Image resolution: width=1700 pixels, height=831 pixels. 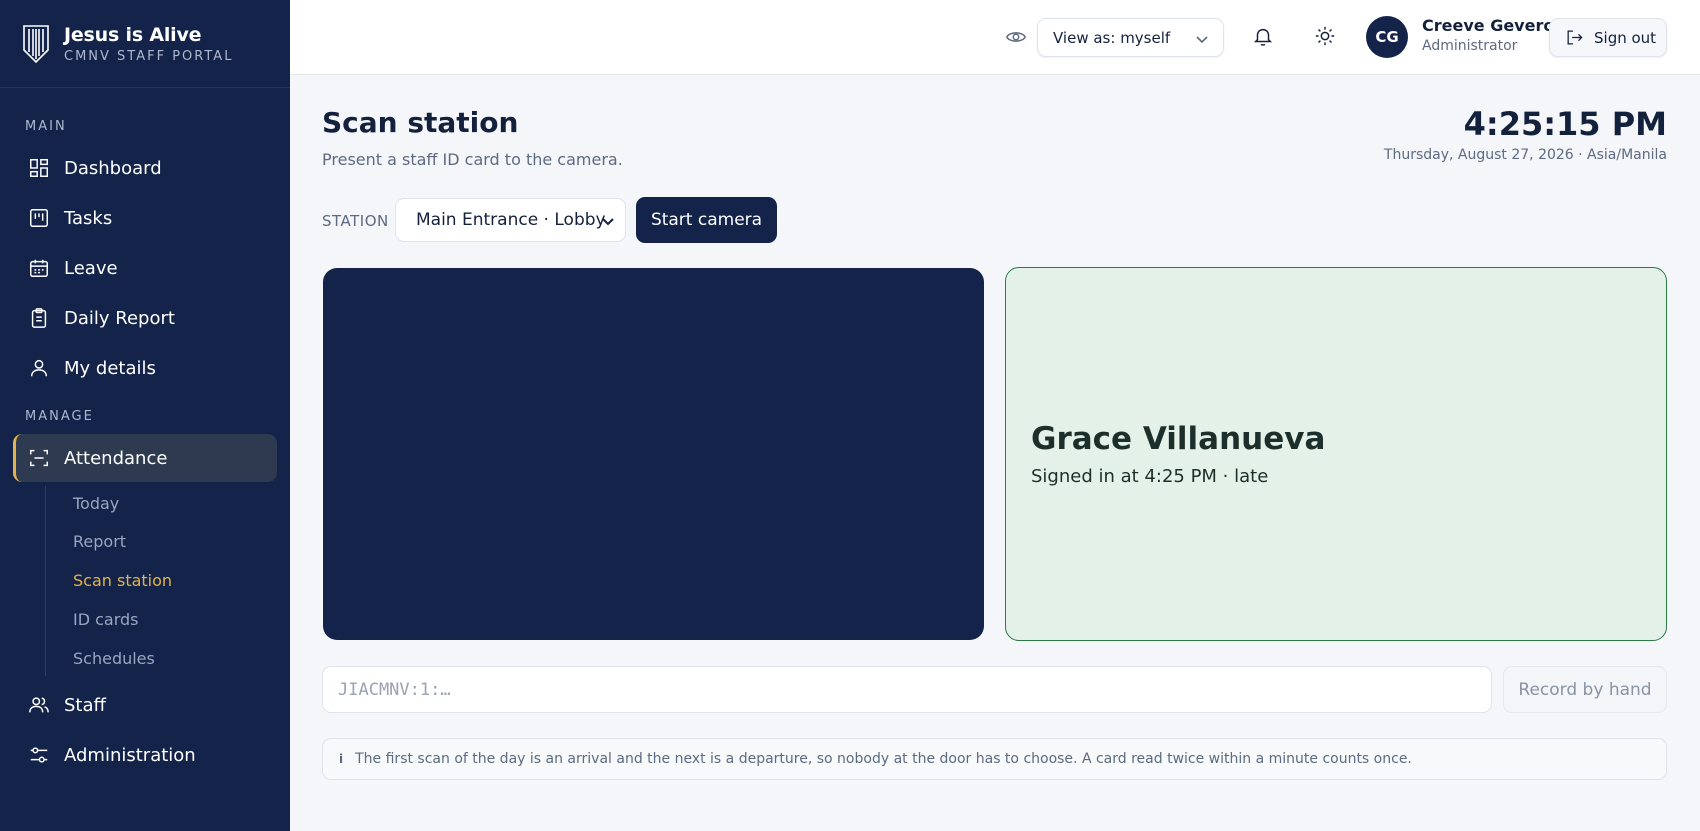 I want to click on result-staff-name: Grace Villanueva, so click(x=1178, y=439).